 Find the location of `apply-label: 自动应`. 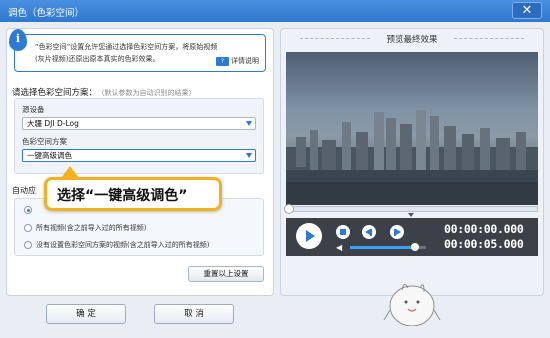

apply-label: 自动应 is located at coordinates (24, 190).